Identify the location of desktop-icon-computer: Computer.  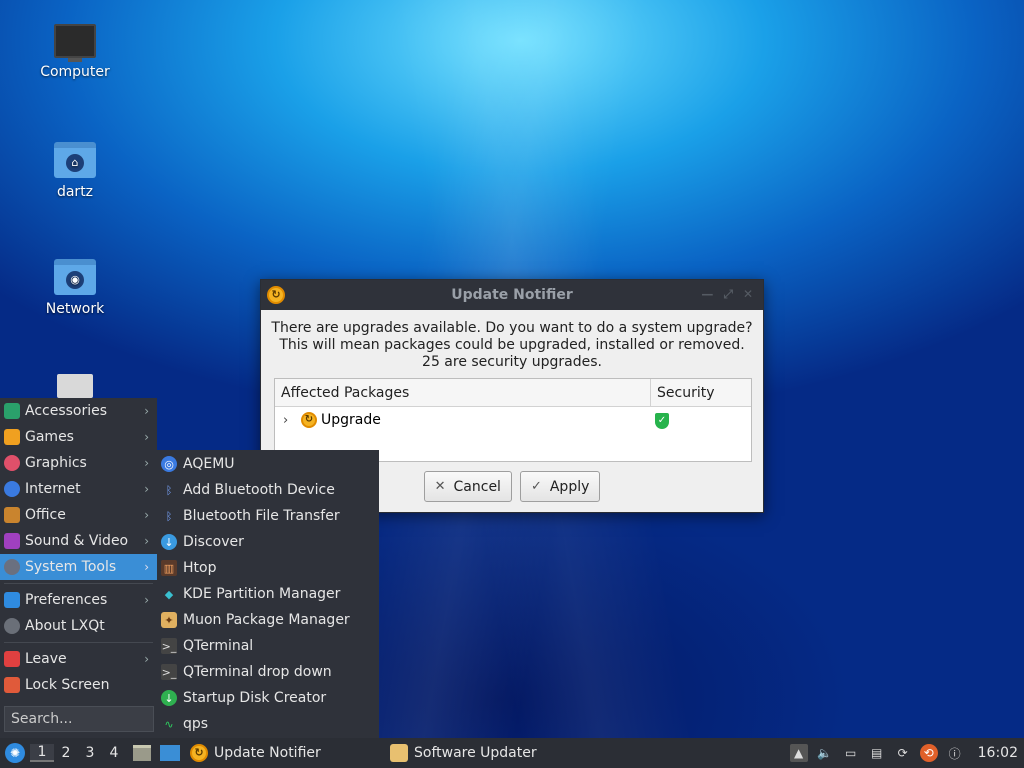
(75, 52).